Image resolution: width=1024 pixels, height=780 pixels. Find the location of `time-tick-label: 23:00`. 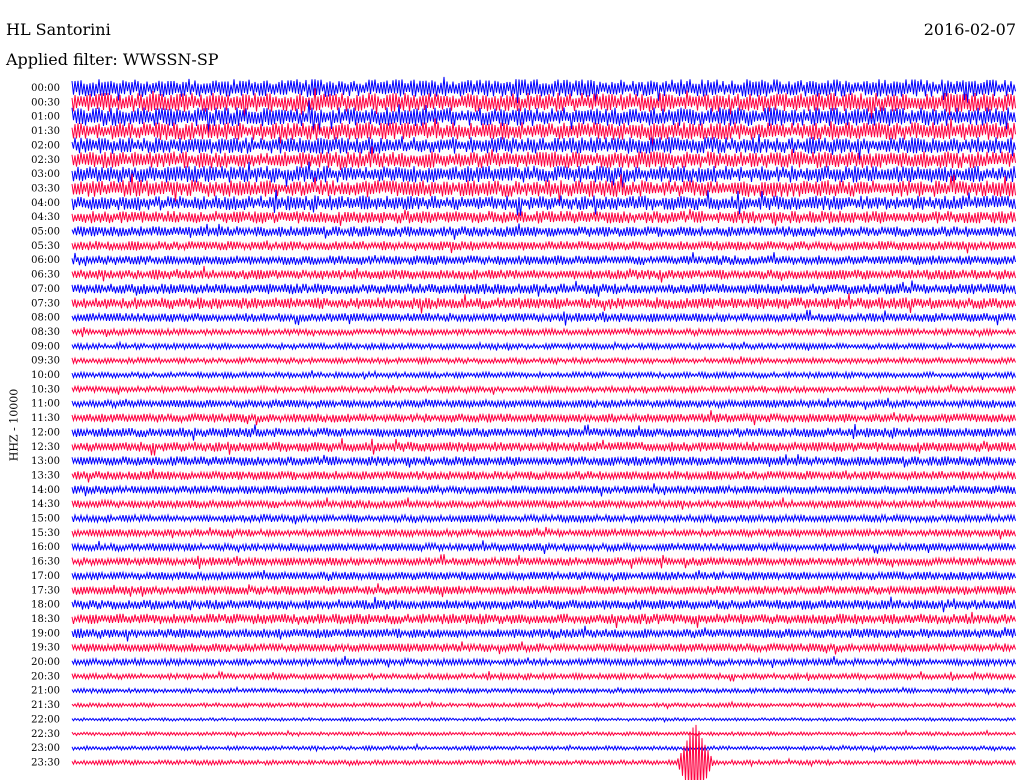

time-tick-label: 23:00 is located at coordinates (45, 748).